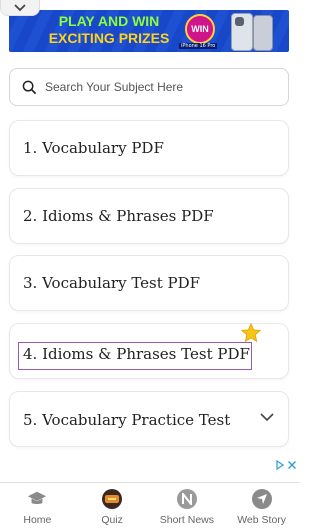 The height and width of the screenshot is (532, 320). What do you see at coordinates (112, 520) in the screenshot?
I see `nav-quiz-label: Quiz` at bounding box center [112, 520].